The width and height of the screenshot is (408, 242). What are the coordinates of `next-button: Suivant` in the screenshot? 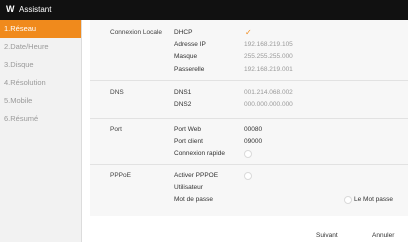 It's located at (327, 236).